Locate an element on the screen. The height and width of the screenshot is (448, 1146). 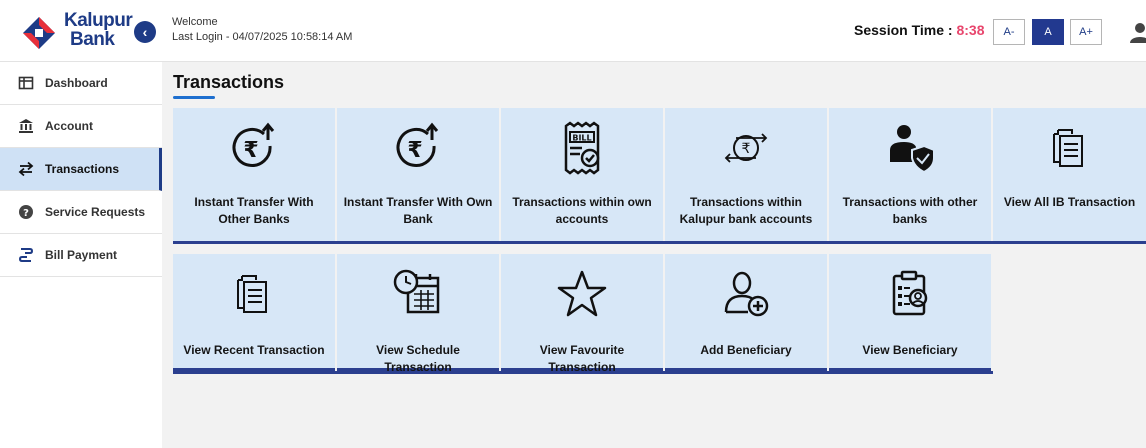
sidebar-item-label: Dashboard is located at coordinates (76, 83).